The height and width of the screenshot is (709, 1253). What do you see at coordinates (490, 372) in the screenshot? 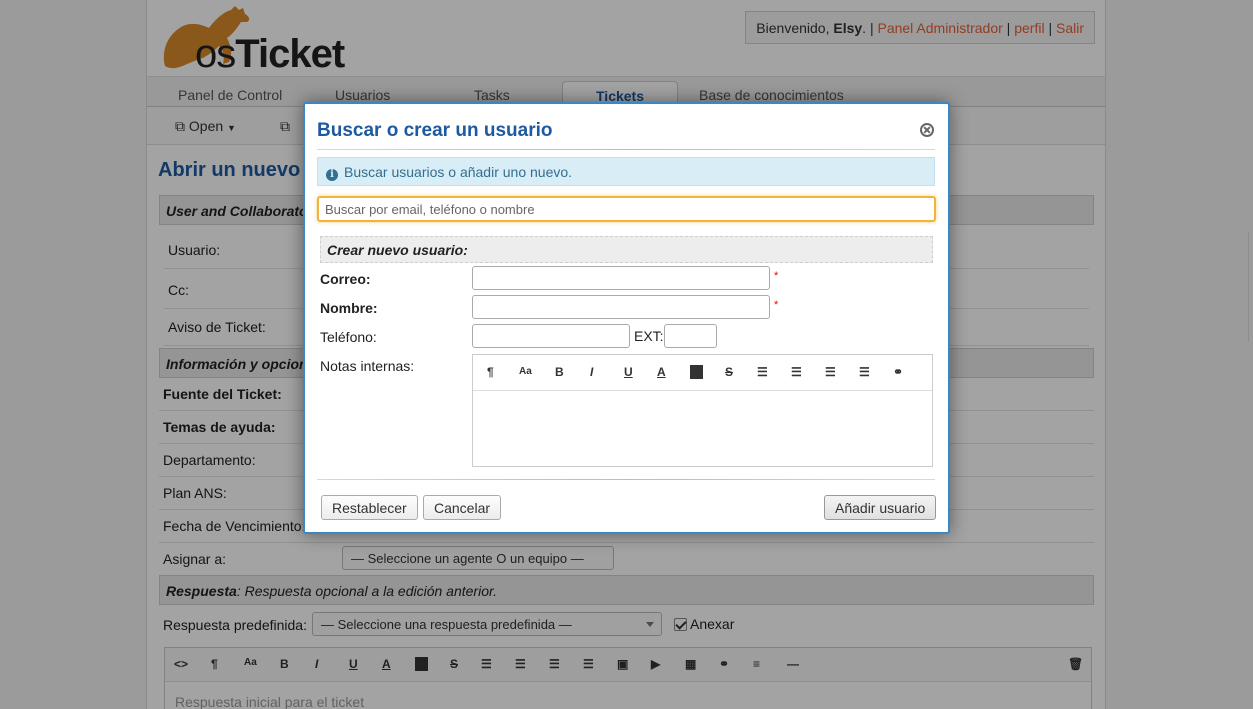
I see `paragraph-icon: ¶` at bounding box center [490, 372].